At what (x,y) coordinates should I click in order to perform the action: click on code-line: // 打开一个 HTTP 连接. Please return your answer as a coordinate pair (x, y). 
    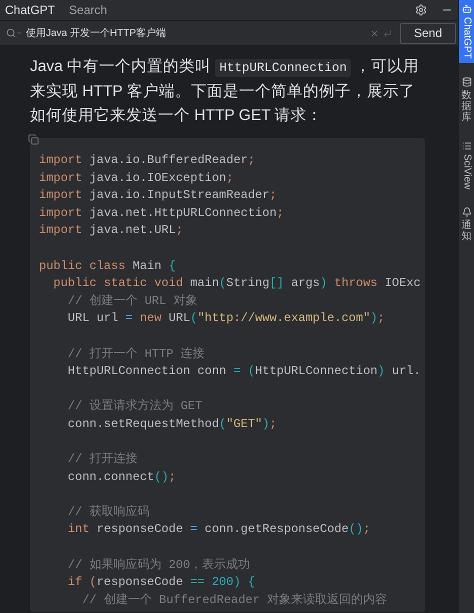
    Looking at the image, I should click on (135, 353).